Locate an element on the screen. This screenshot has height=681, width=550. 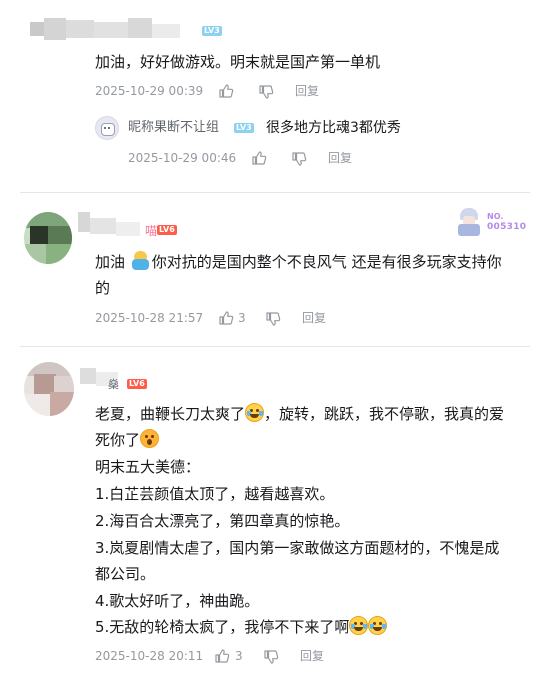
comment-line-5: 2.海百合太漂亮了，第四章真的惊艳。 is located at coordinates (222, 521).